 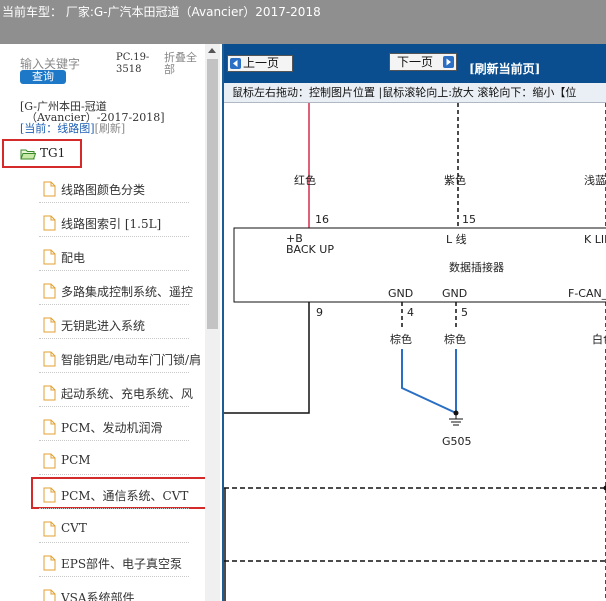 I want to click on label-k-line: K LIN, so click(x=595, y=239).